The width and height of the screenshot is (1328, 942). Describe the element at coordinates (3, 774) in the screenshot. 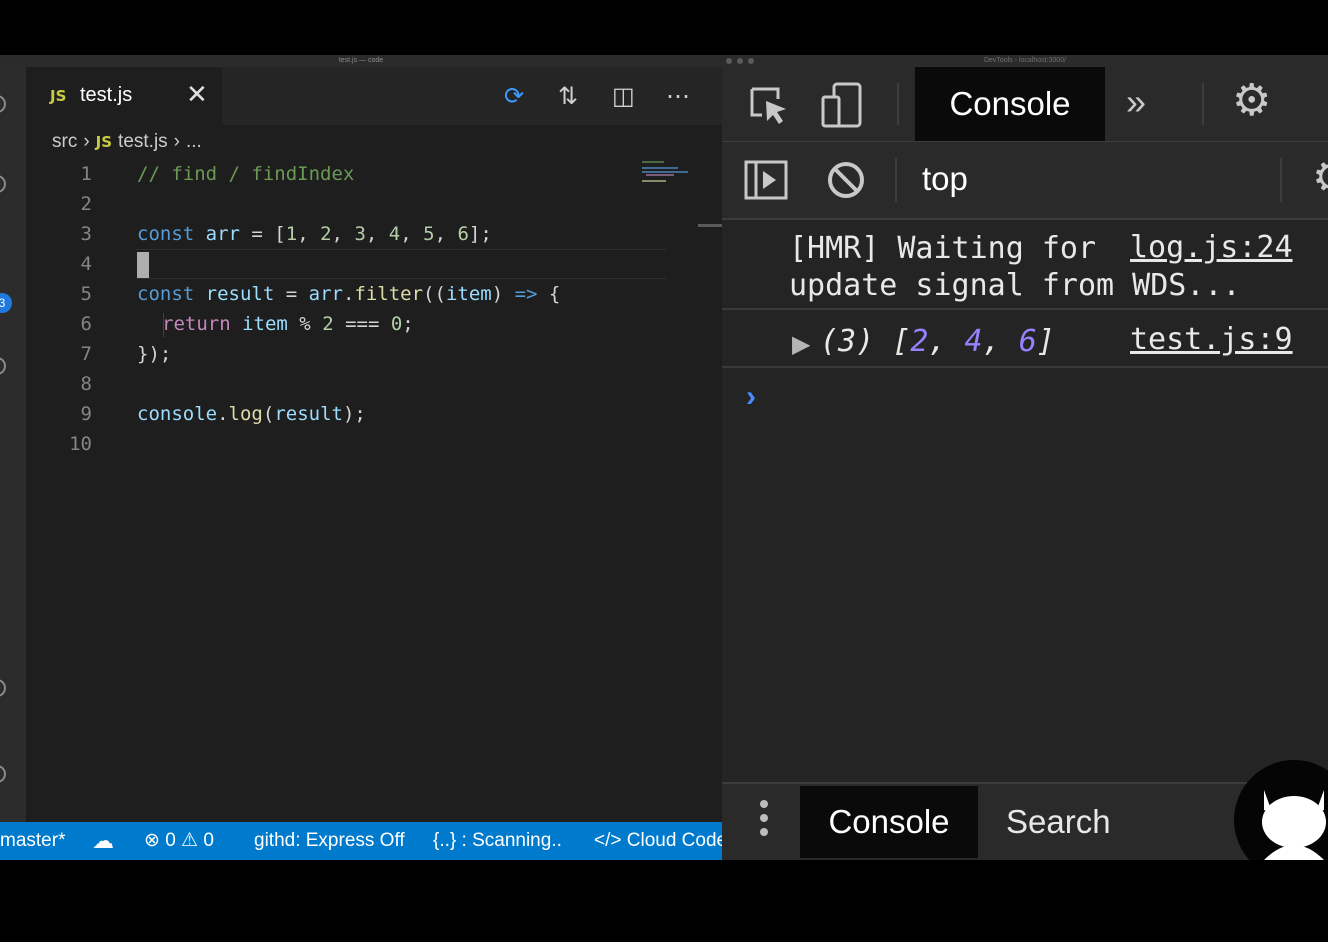

I see `settings-gear-icon` at that location.